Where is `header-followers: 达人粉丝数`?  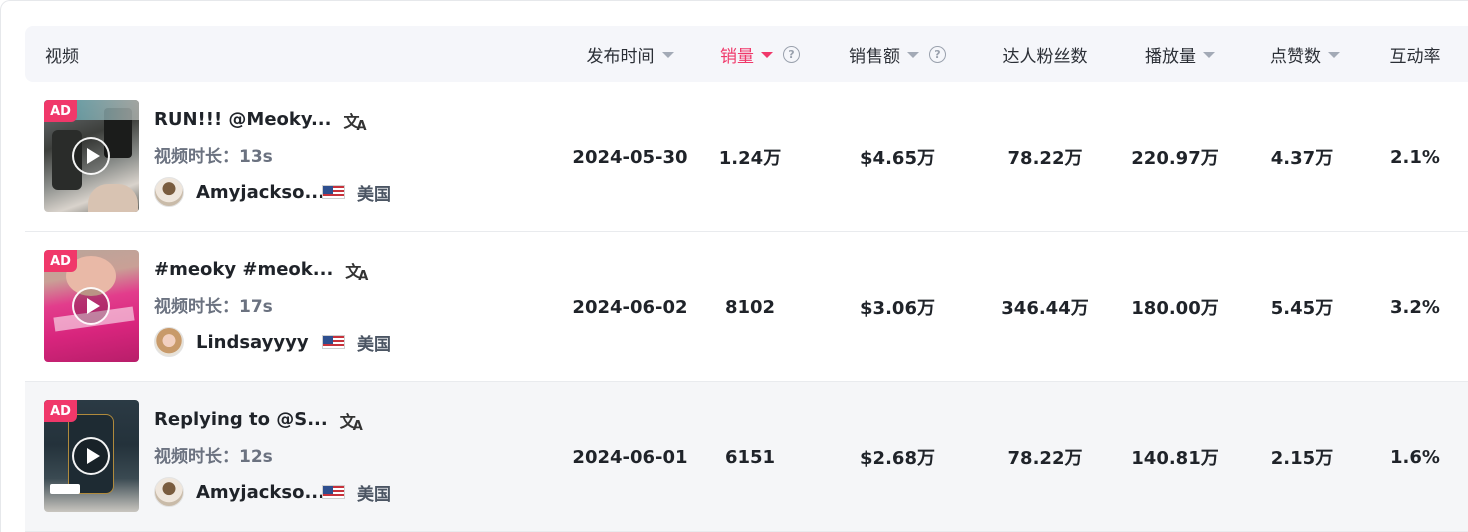
header-followers: 达人粉丝数 is located at coordinates (1045, 56).